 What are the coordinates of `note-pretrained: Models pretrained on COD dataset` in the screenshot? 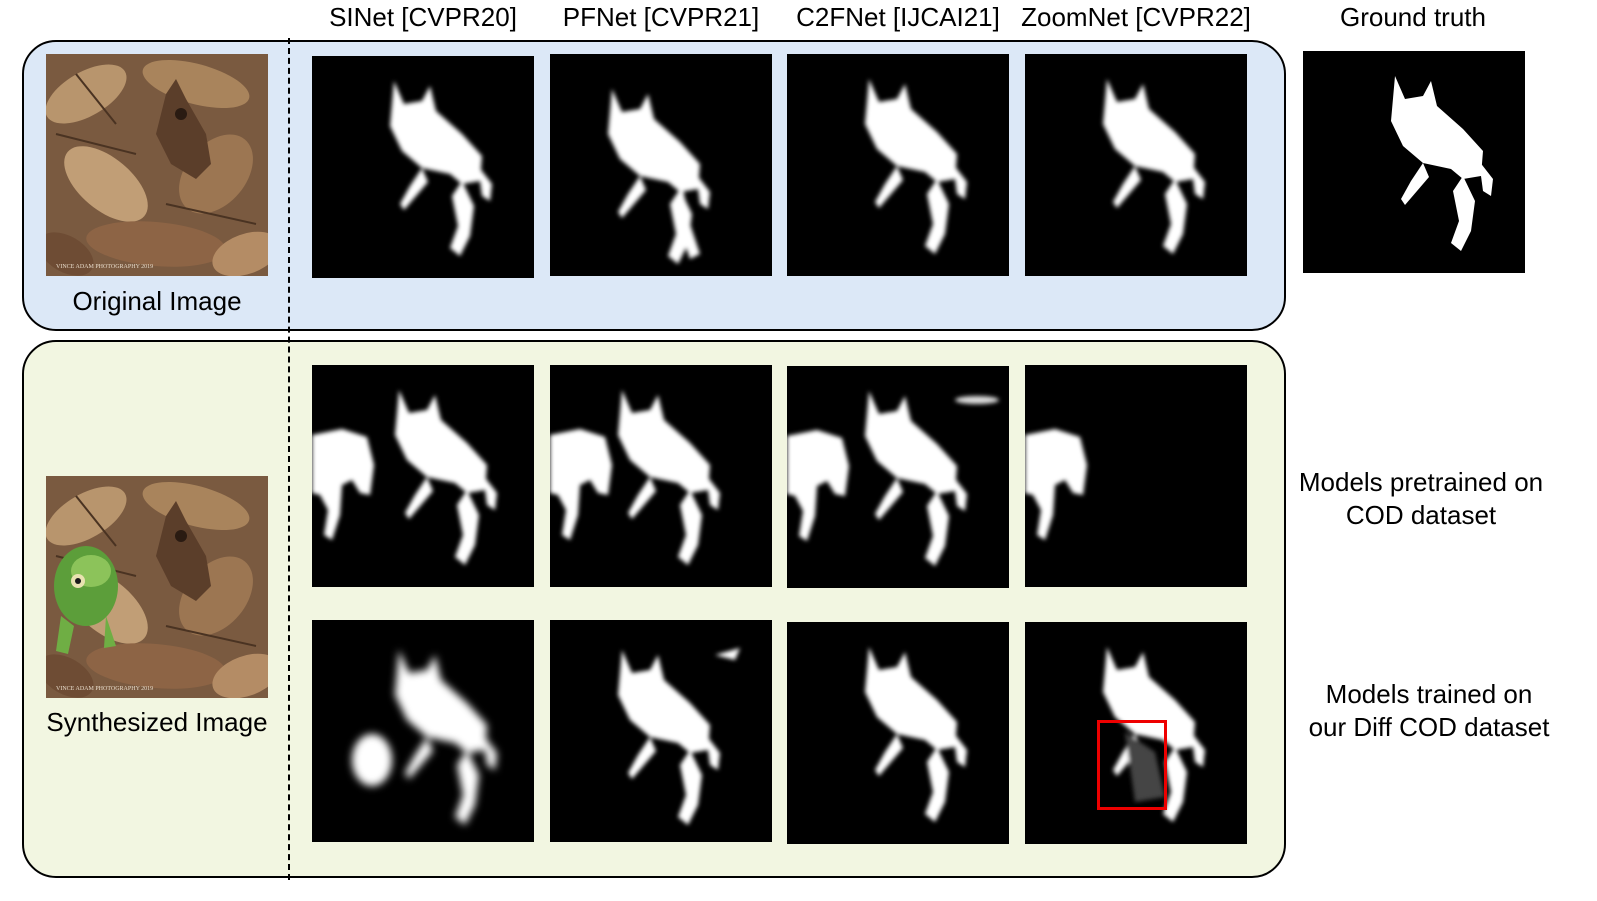 It's located at (1421, 499).